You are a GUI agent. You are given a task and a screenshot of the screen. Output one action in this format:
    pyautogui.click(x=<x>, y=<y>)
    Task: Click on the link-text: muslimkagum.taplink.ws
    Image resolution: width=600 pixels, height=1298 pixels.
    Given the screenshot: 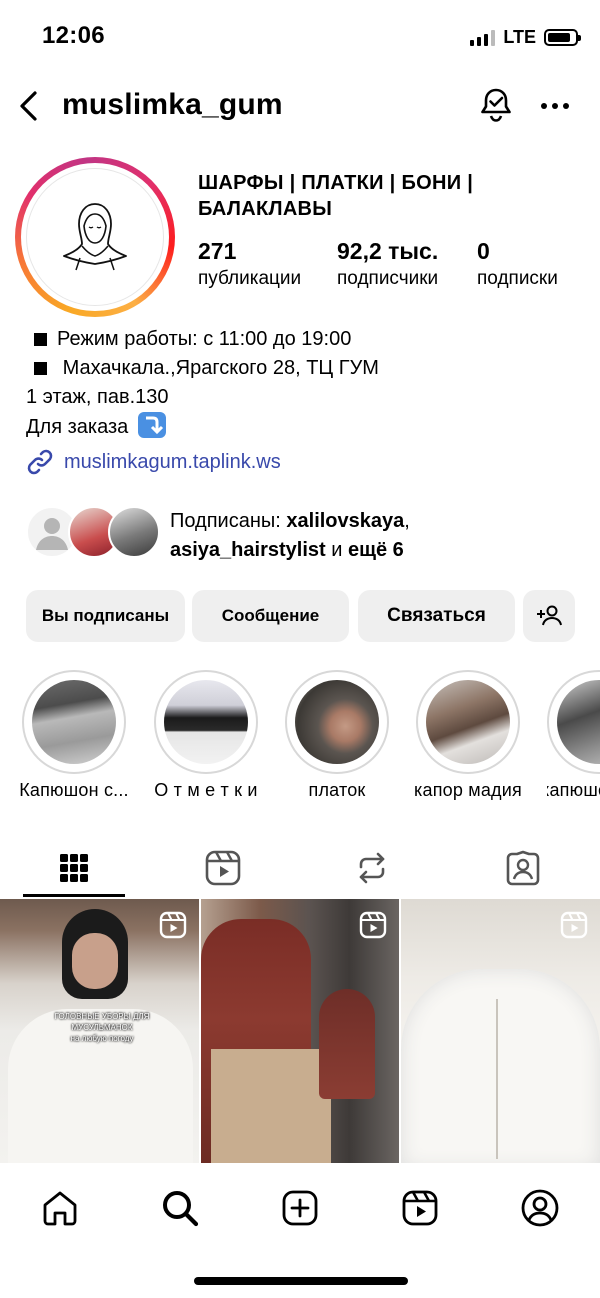 What is the action you would take?
    pyautogui.click(x=172, y=461)
    